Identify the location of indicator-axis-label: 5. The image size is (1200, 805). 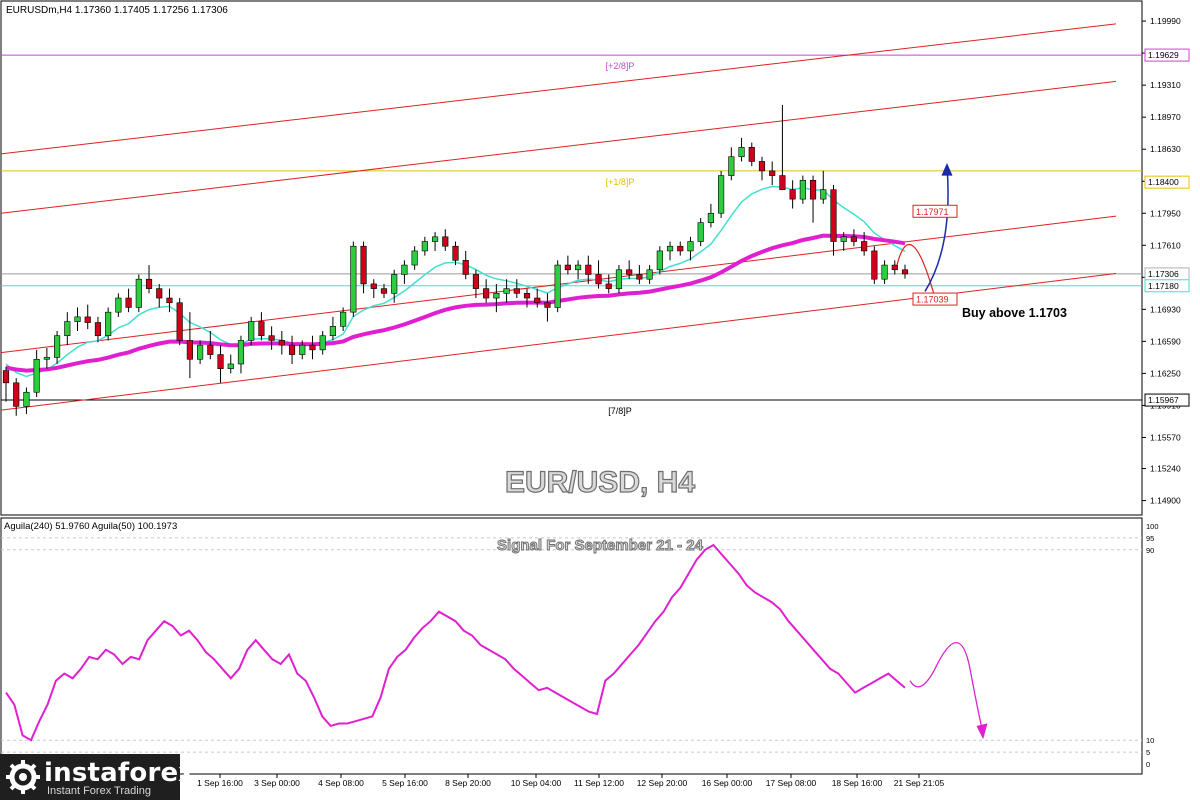
(1148, 752).